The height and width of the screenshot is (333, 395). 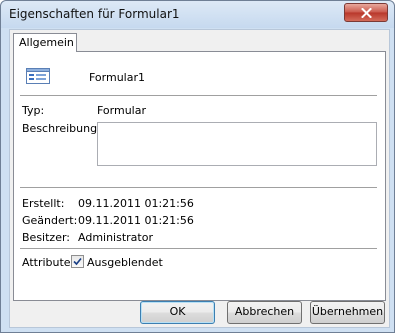 What do you see at coordinates (38, 76) in the screenshot?
I see `form-icon` at bounding box center [38, 76].